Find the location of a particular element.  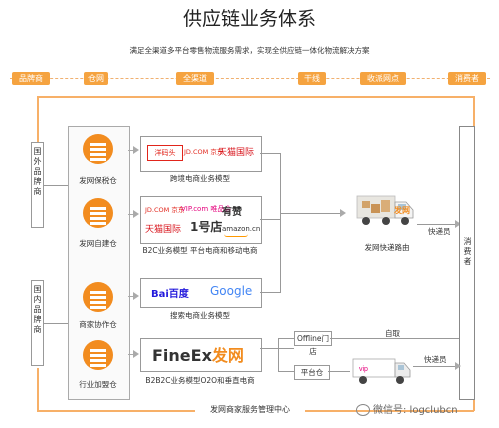

arrow-to-b2b2c is located at coordinates (134, 354).